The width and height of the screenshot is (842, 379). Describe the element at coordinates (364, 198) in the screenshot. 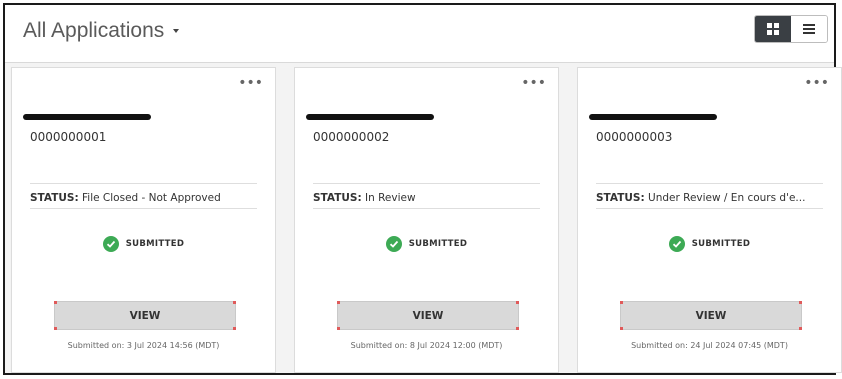

I see `status-line: STATUS: In Review` at that location.